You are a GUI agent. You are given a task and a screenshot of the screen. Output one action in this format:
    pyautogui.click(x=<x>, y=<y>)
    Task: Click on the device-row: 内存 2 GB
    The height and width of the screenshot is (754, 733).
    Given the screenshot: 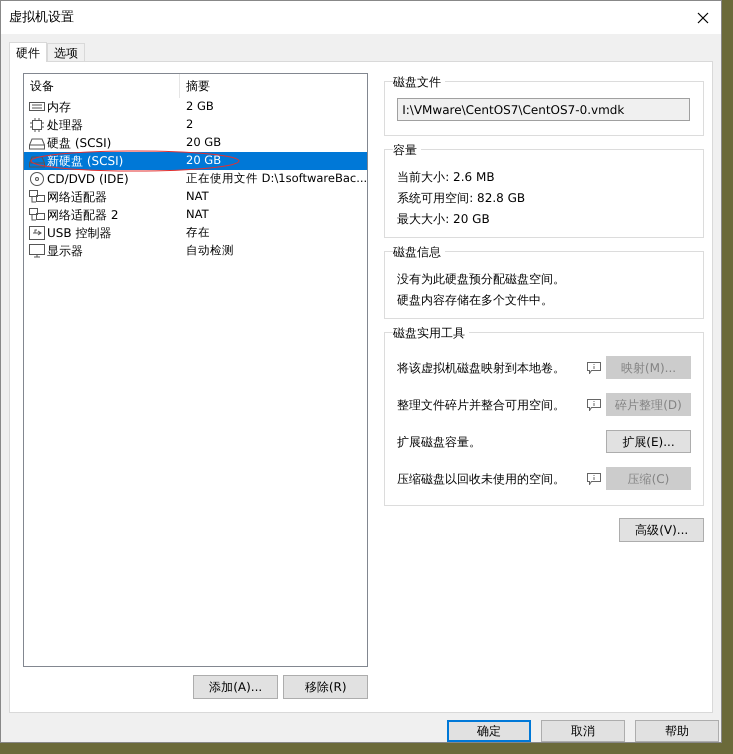 What is the action you would take?
    pyautogui.click(x=196, y=107)
    